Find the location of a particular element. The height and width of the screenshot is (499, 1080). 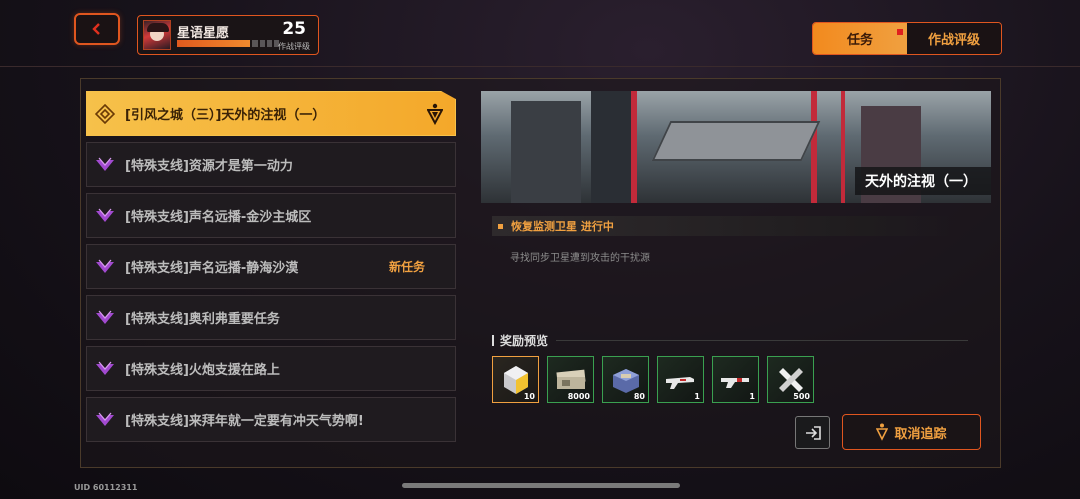

reward-item: 500 is located at coordinates (790, 379).